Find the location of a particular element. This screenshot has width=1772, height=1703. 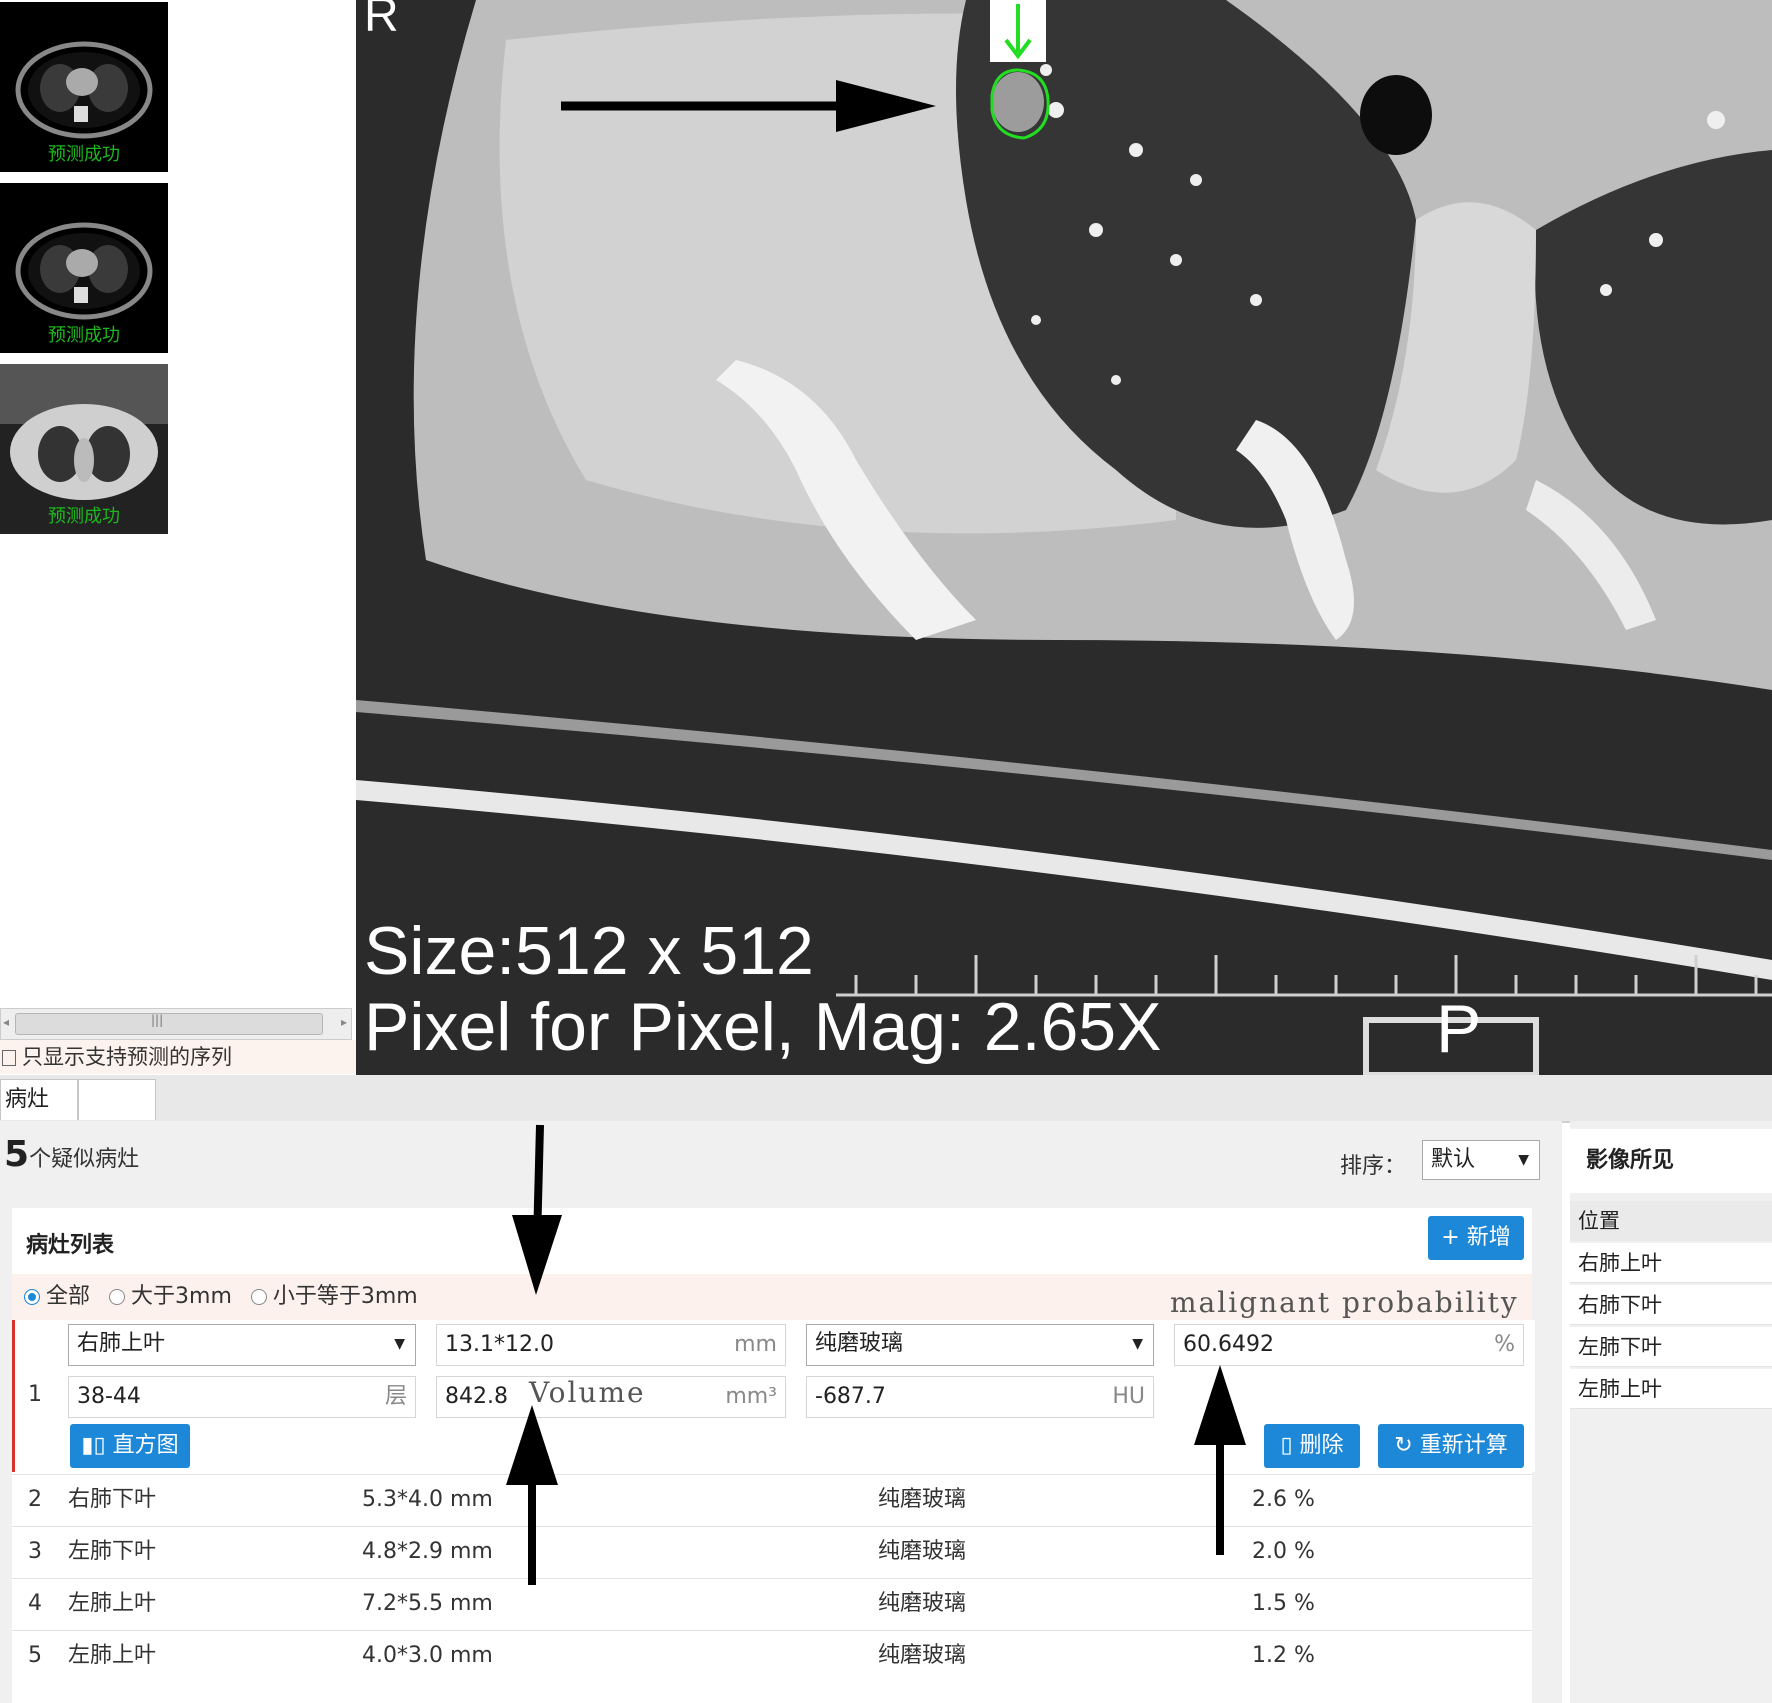

orientation-label-top: R is located at coordinates (381, 21).